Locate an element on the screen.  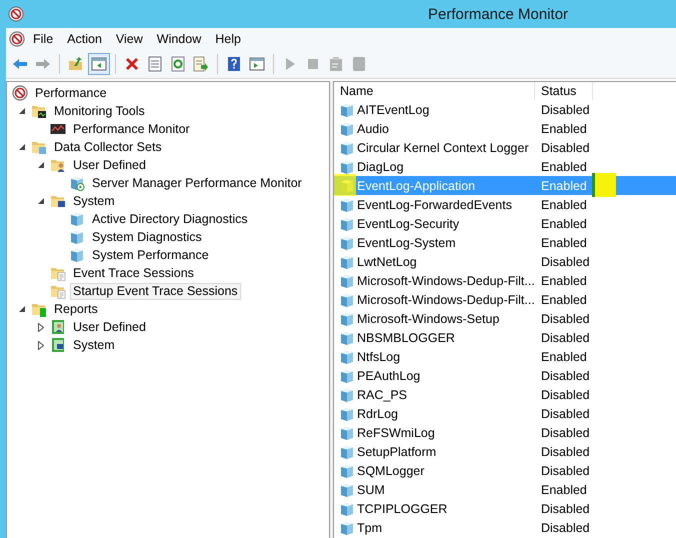
table-row: EventLog-ForwardedEvents Enabled is located at coordinates (505, 204).